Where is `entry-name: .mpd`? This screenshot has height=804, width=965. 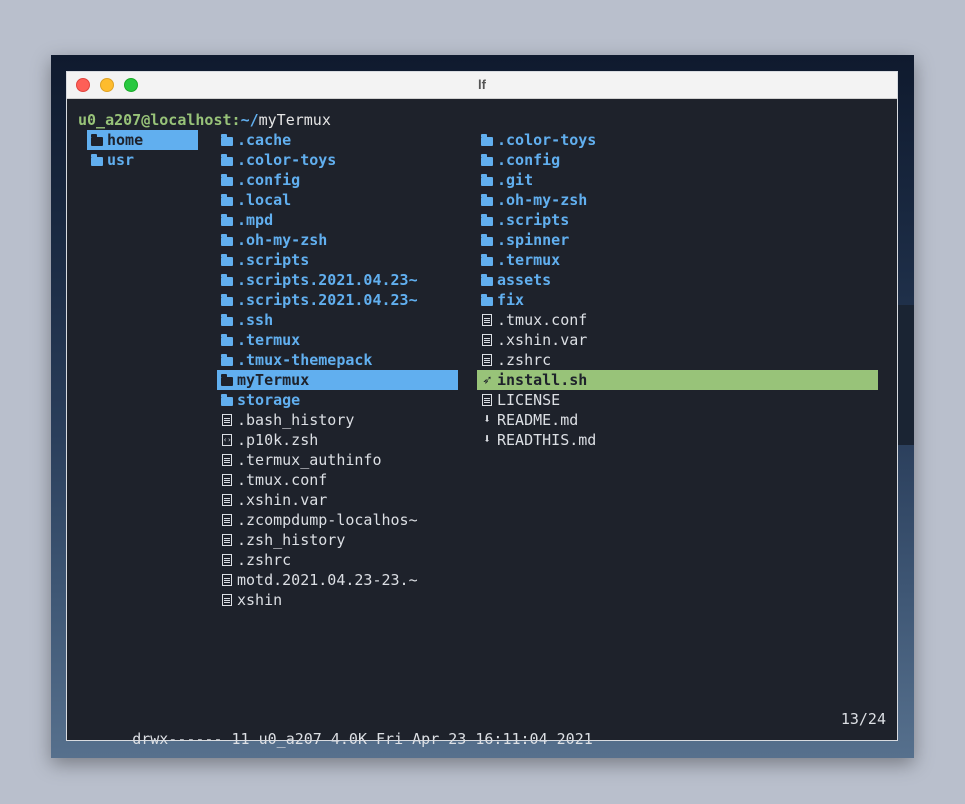 entry-name: .mpd is located at coordinates (255, 220).